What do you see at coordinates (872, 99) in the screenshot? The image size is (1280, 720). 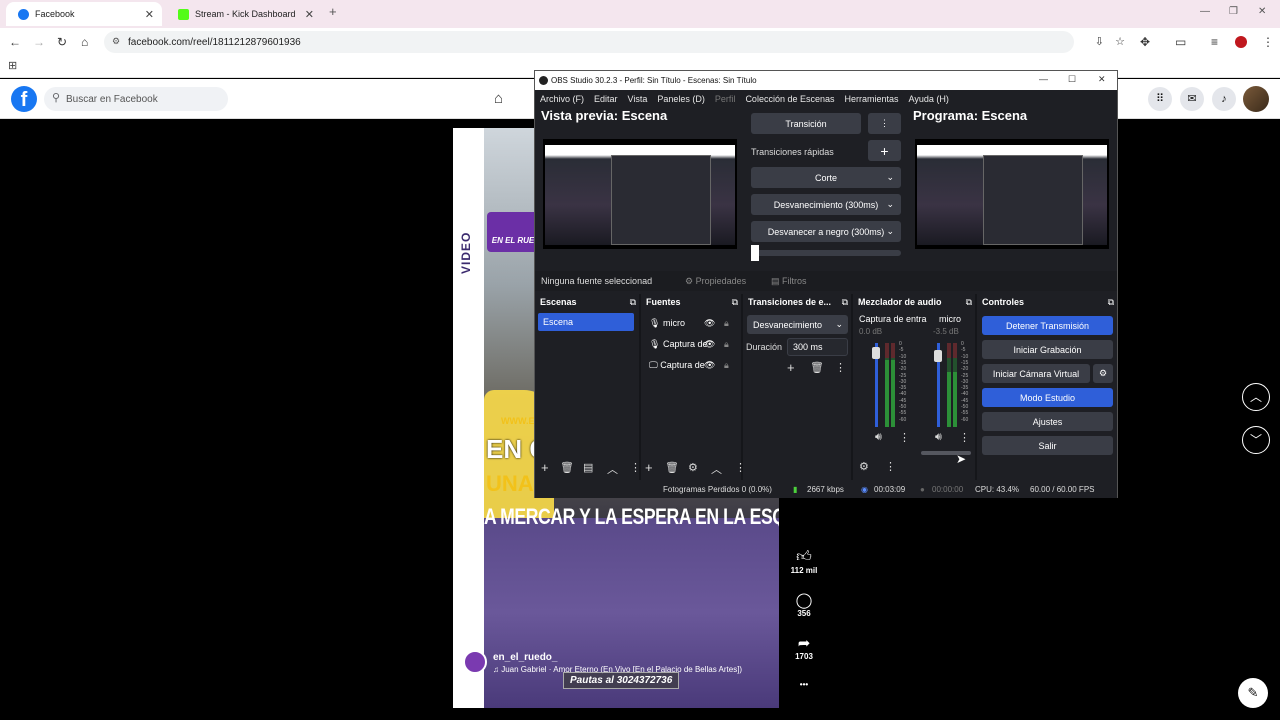 I see `menu-herramientas: Herramientas` at bounding box center [872, 99].